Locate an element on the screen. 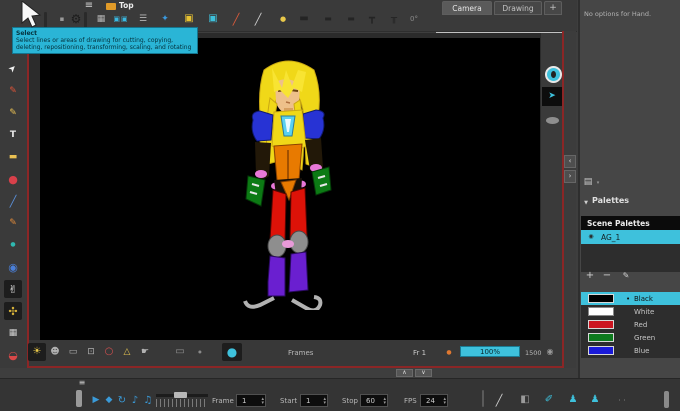  play-button: ▶ is located at coordinates (96, 400).